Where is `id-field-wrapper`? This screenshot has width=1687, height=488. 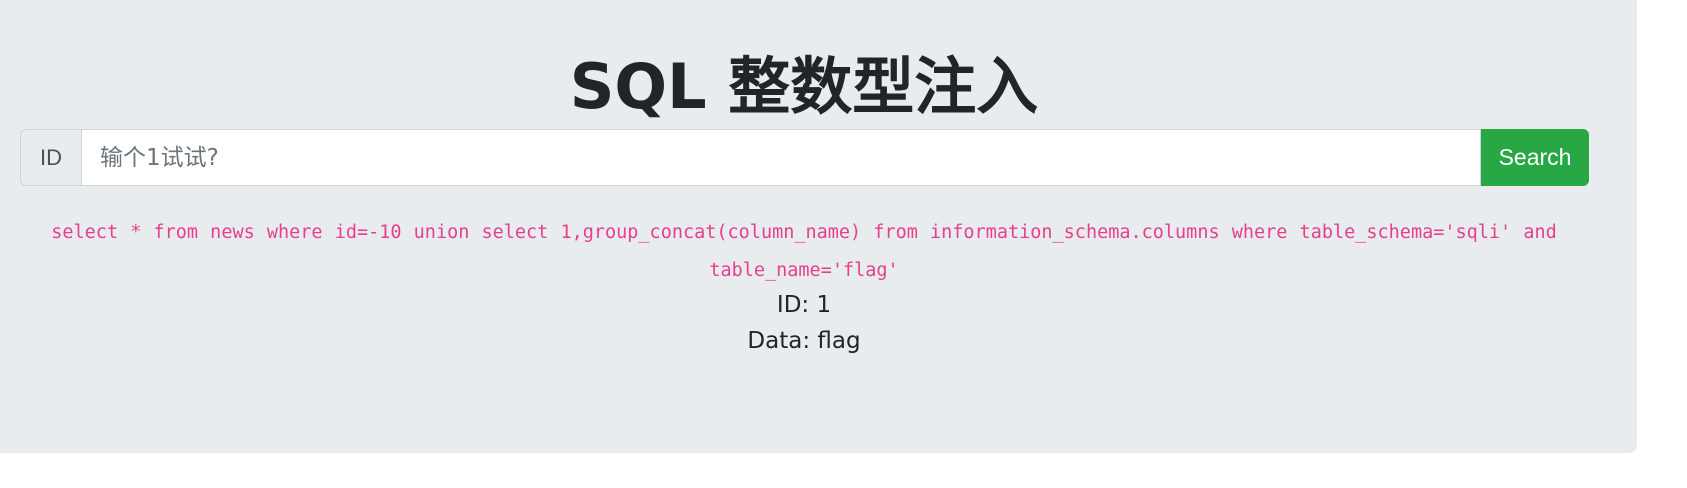
id-field-wrapper is located at coordinates (781, 157).